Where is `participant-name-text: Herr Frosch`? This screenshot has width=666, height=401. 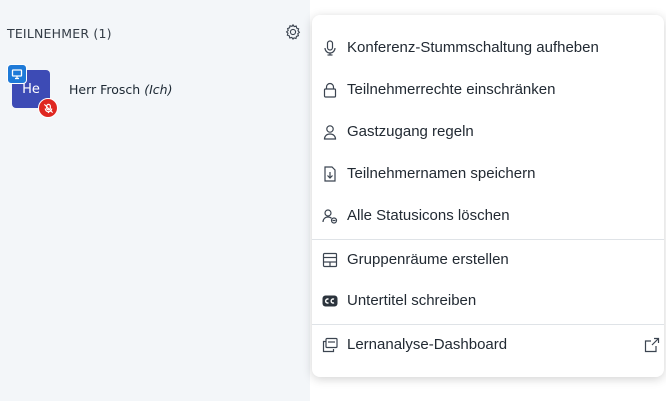 participant-name-text: Herr Frosch is located at coordinates (105, 89).